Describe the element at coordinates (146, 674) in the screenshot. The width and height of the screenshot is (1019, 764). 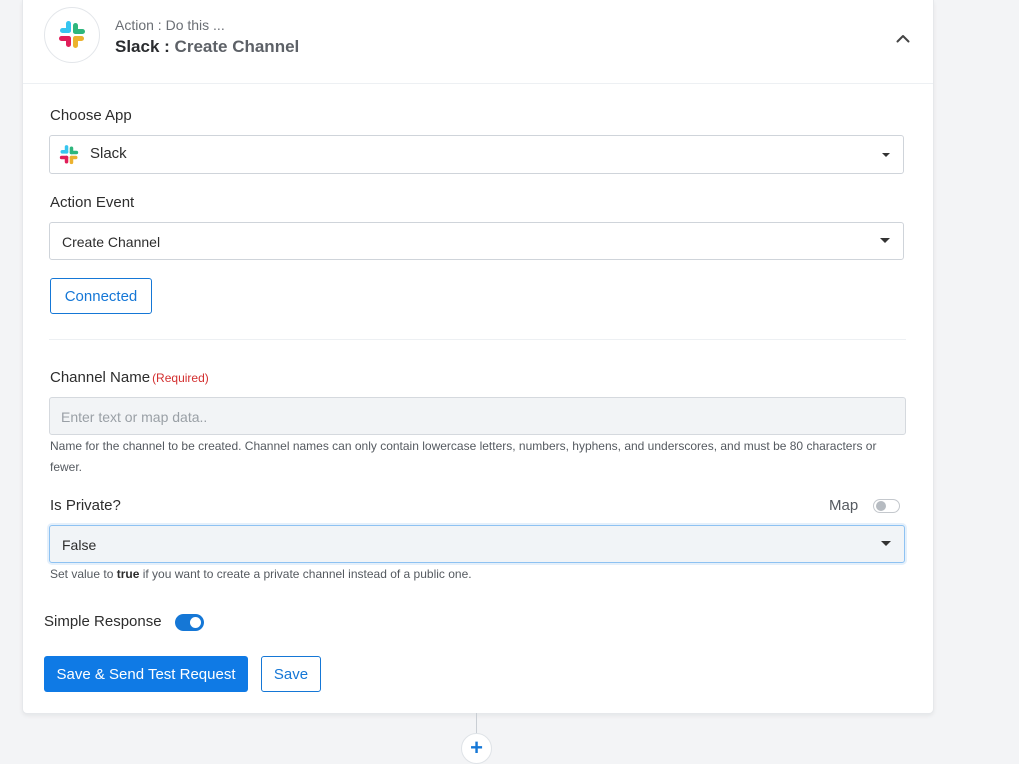
I see `save-and-send-test-button: Save & Send Test Request` at that location.